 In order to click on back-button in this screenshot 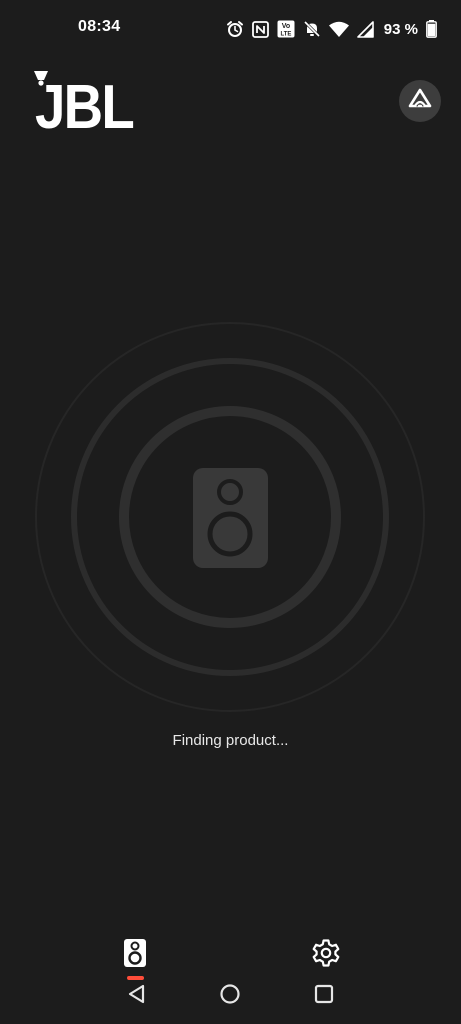, I will do `click(137, 996)`.